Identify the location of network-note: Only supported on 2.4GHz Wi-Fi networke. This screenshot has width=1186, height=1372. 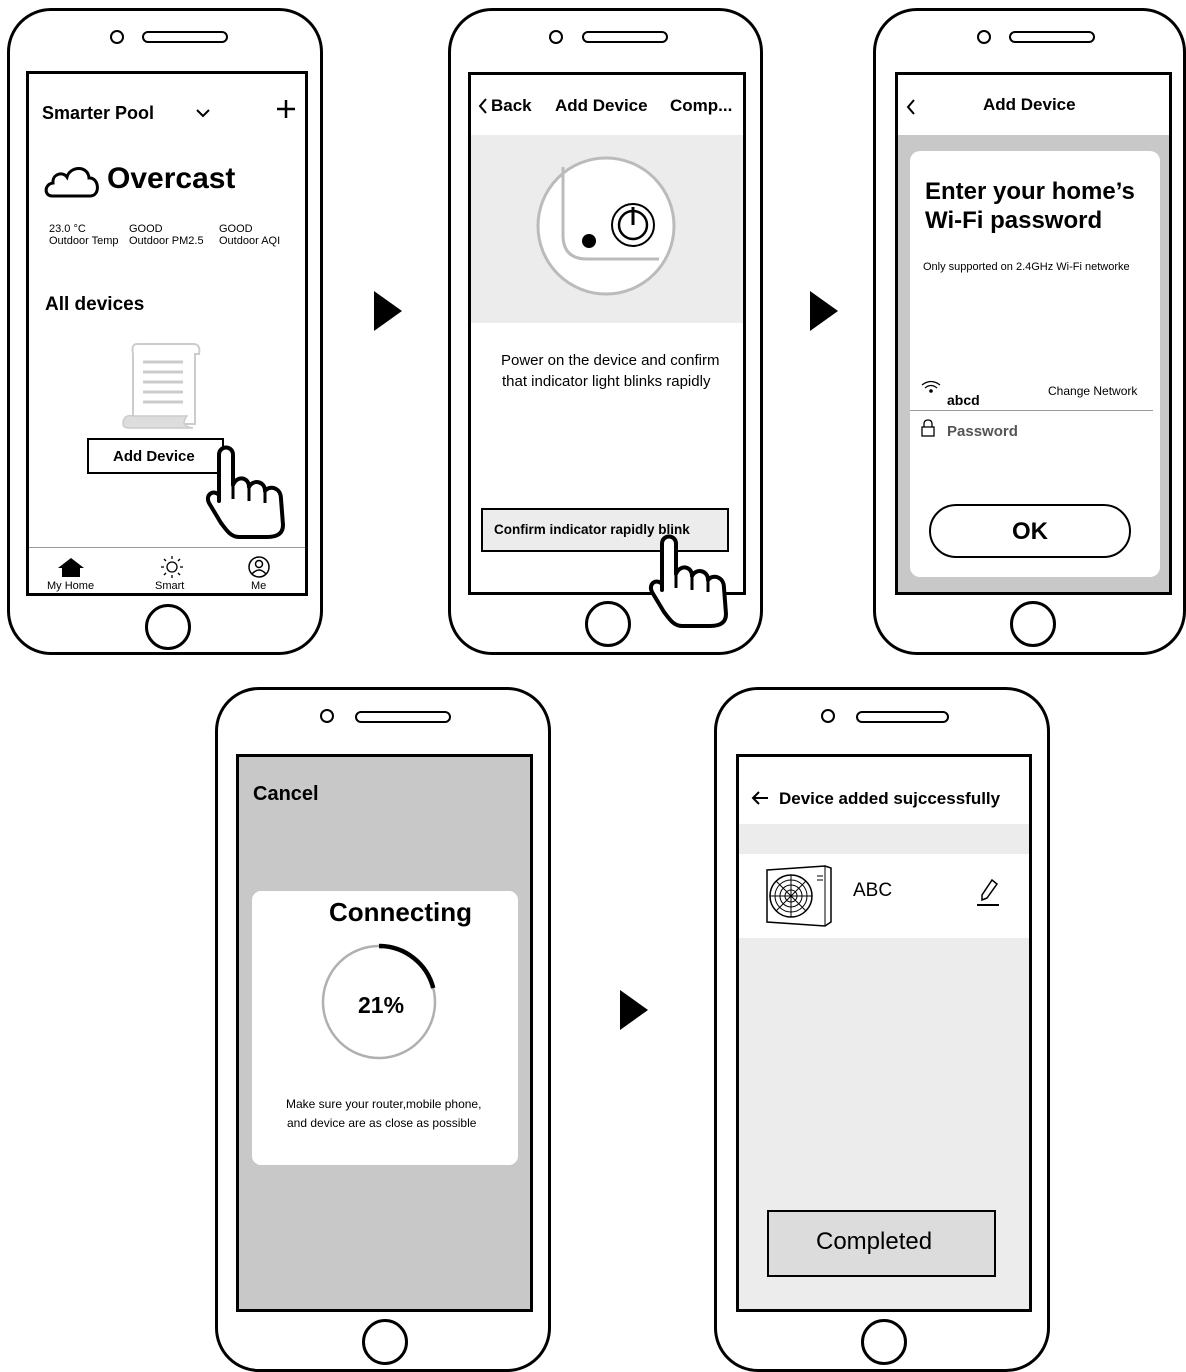
(1026, 267).